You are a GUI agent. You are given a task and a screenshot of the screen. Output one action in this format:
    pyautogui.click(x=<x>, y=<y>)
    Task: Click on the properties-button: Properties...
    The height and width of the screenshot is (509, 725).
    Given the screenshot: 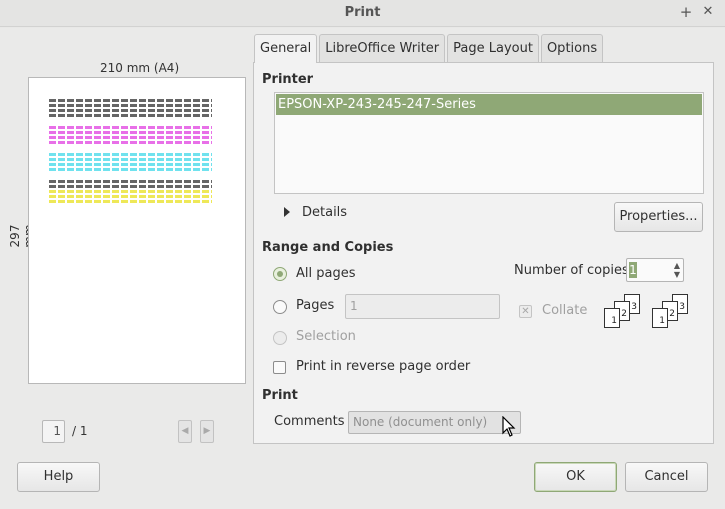 What is the action you would take?
    pyautogui.click(x=658, y=217)
    